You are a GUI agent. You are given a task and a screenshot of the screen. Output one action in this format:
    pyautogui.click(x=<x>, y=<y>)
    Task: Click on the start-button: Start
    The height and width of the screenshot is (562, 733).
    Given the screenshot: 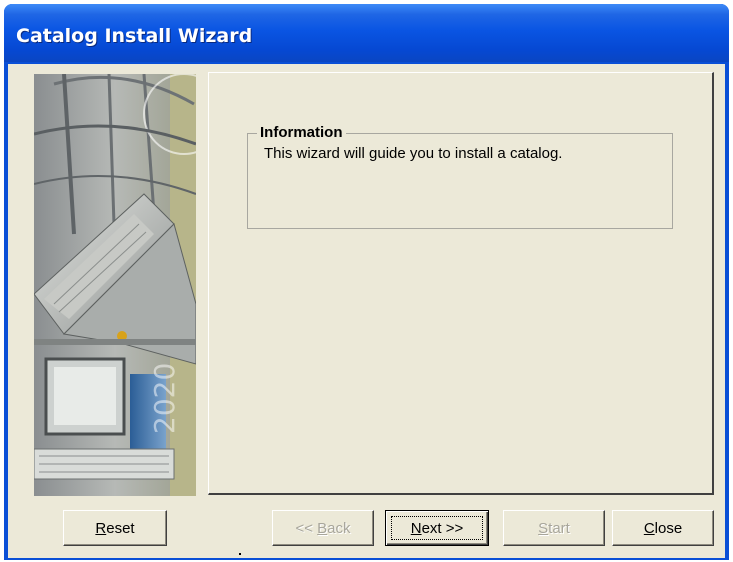 What is the action you would take?
    pyautogui.click(x=554, y=528)
    